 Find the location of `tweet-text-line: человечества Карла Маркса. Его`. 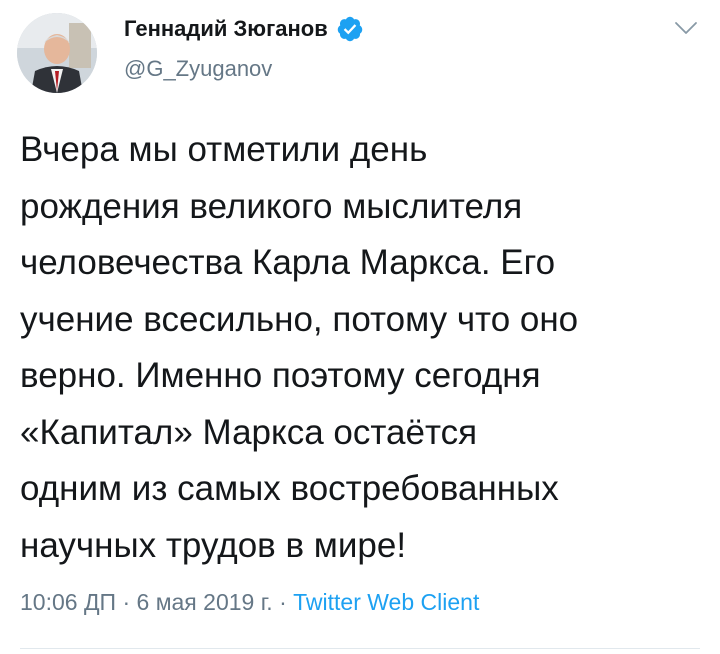

tweet-text-line: человечества Карла Маркса. Его is located at coordinates (288, 262).